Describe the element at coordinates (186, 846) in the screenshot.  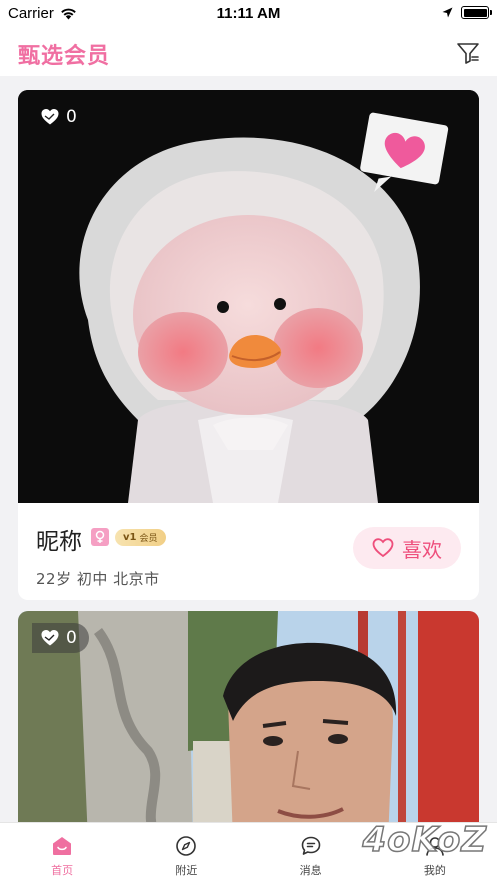
I see `compass-icon` at that location.